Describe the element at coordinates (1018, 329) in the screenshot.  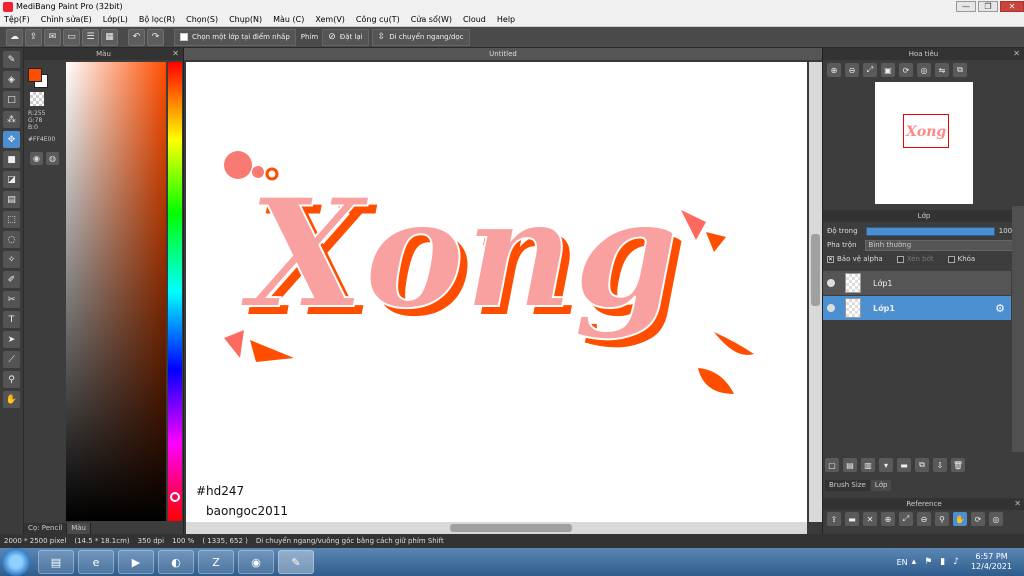
I see `layer-scrollbar` at that location.